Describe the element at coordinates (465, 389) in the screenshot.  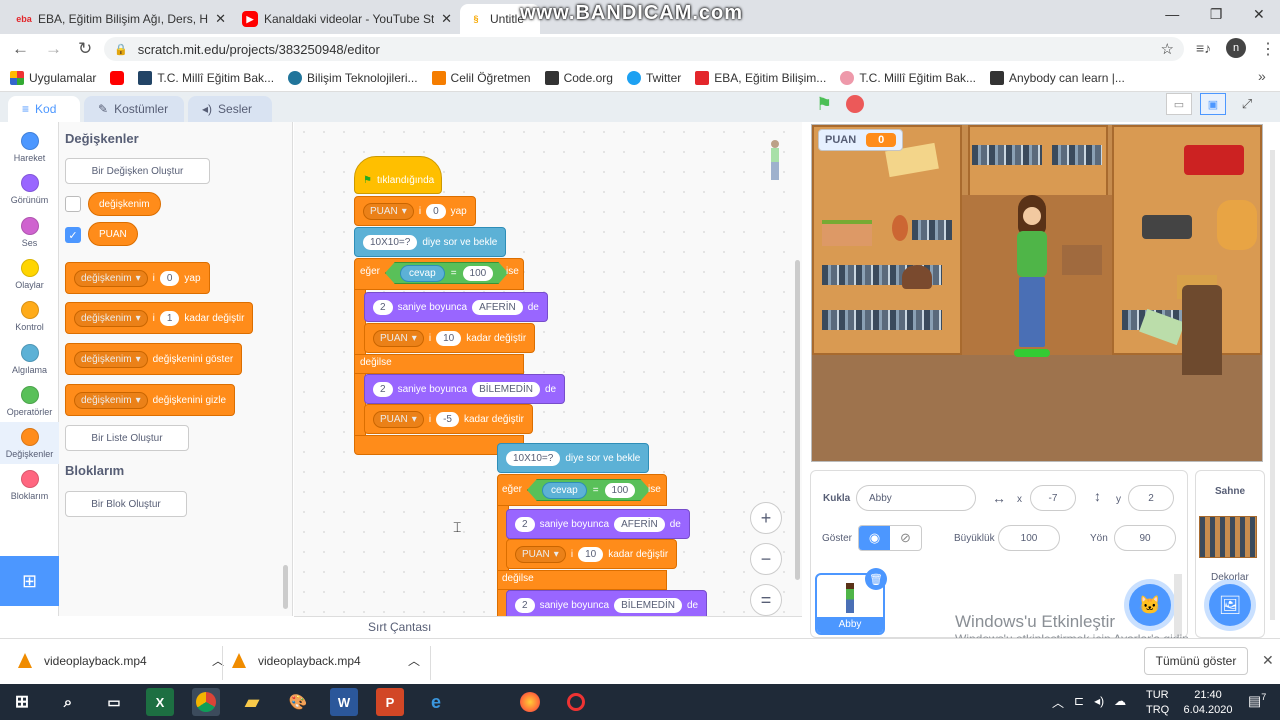
I see `say-for-secs-block: 2 saniye boyunca BİLEMEDİN de` at that location.